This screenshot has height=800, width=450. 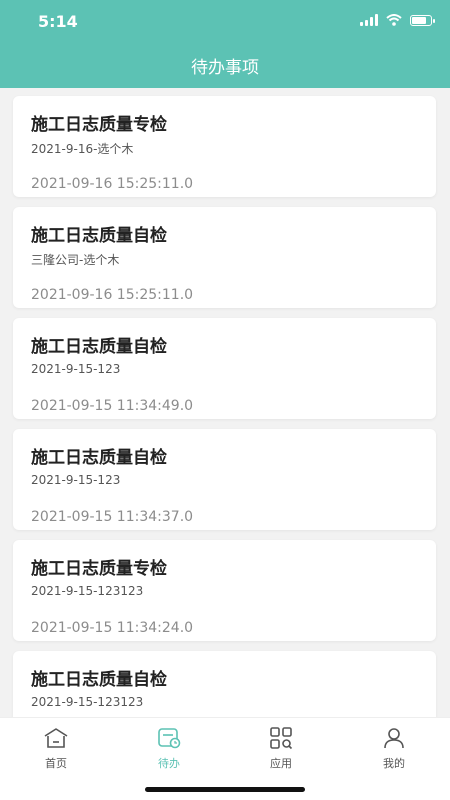 I want to click on tab-bar: 首页 待办 应用 我的, so click(x=225, y=758).